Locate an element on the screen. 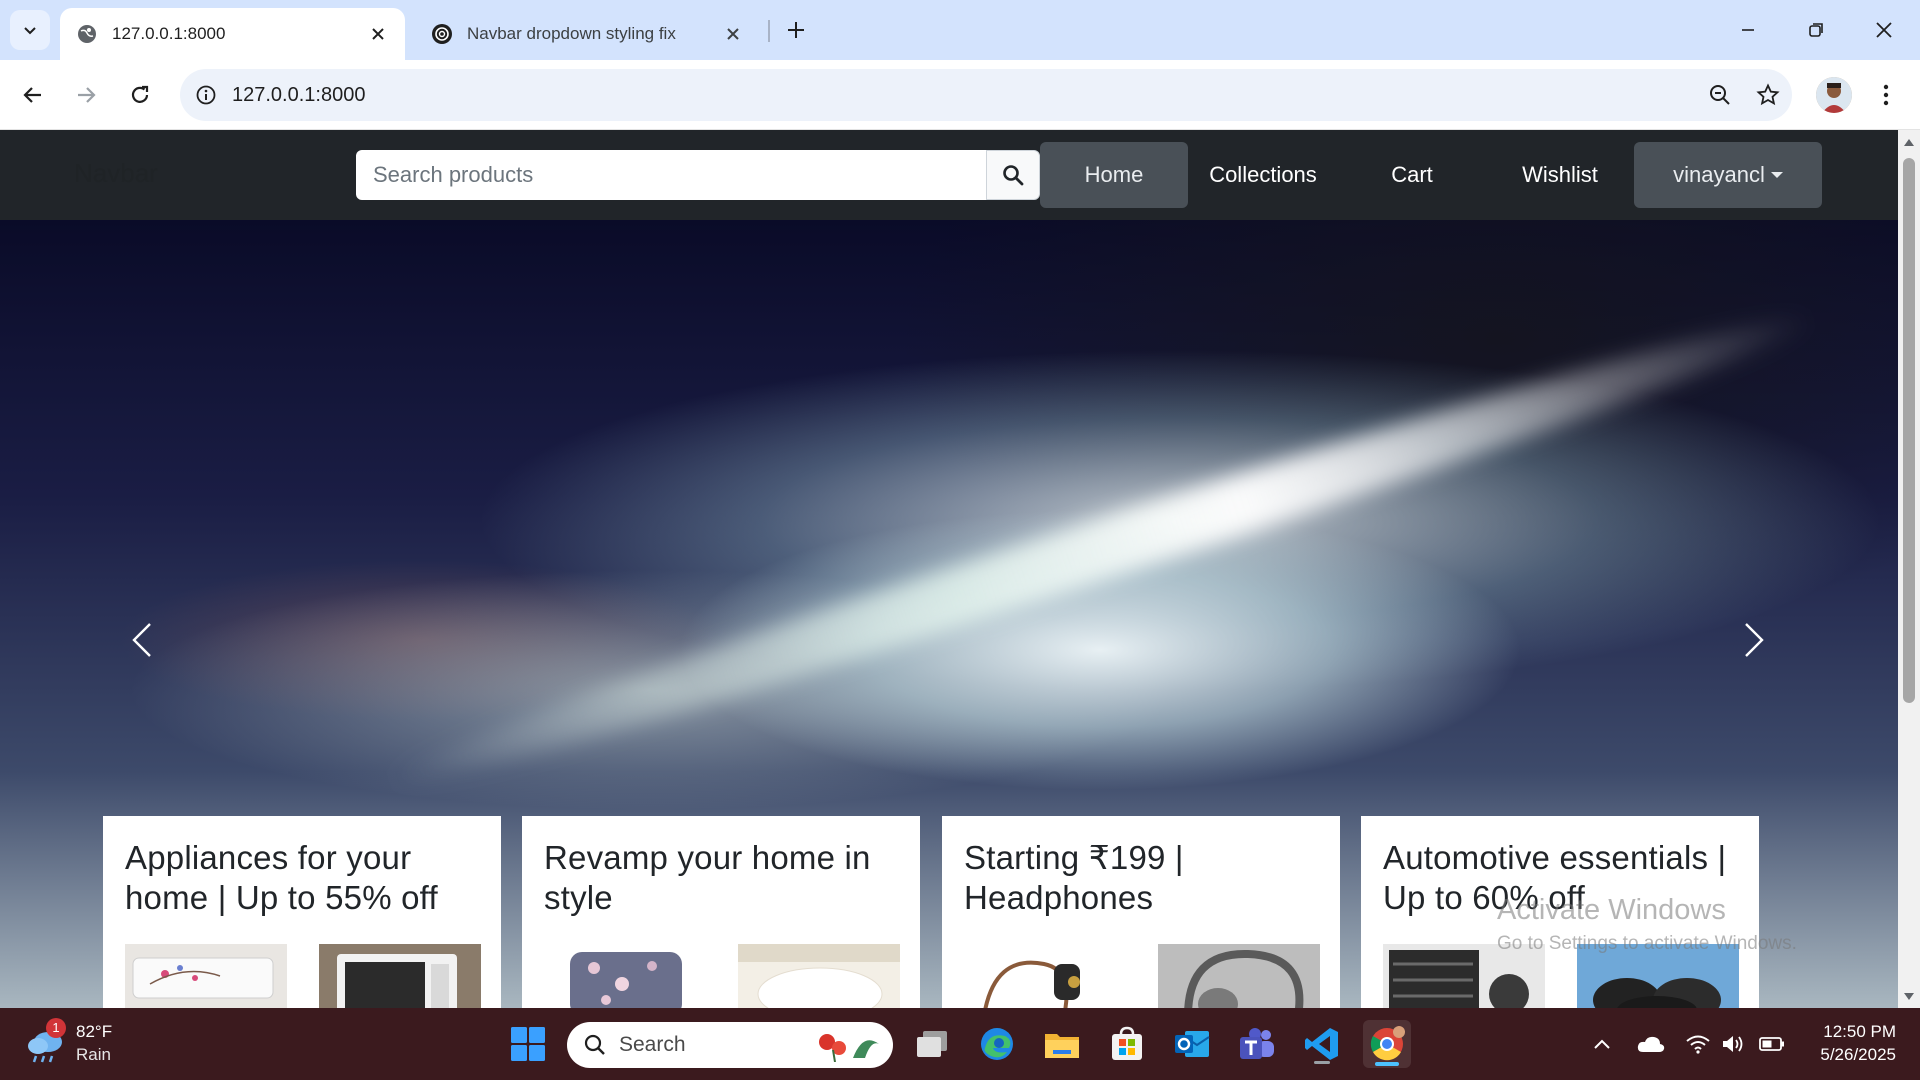 This screenshot has height=1080, width=1920. forward-button is located at coordinates (86, 95).